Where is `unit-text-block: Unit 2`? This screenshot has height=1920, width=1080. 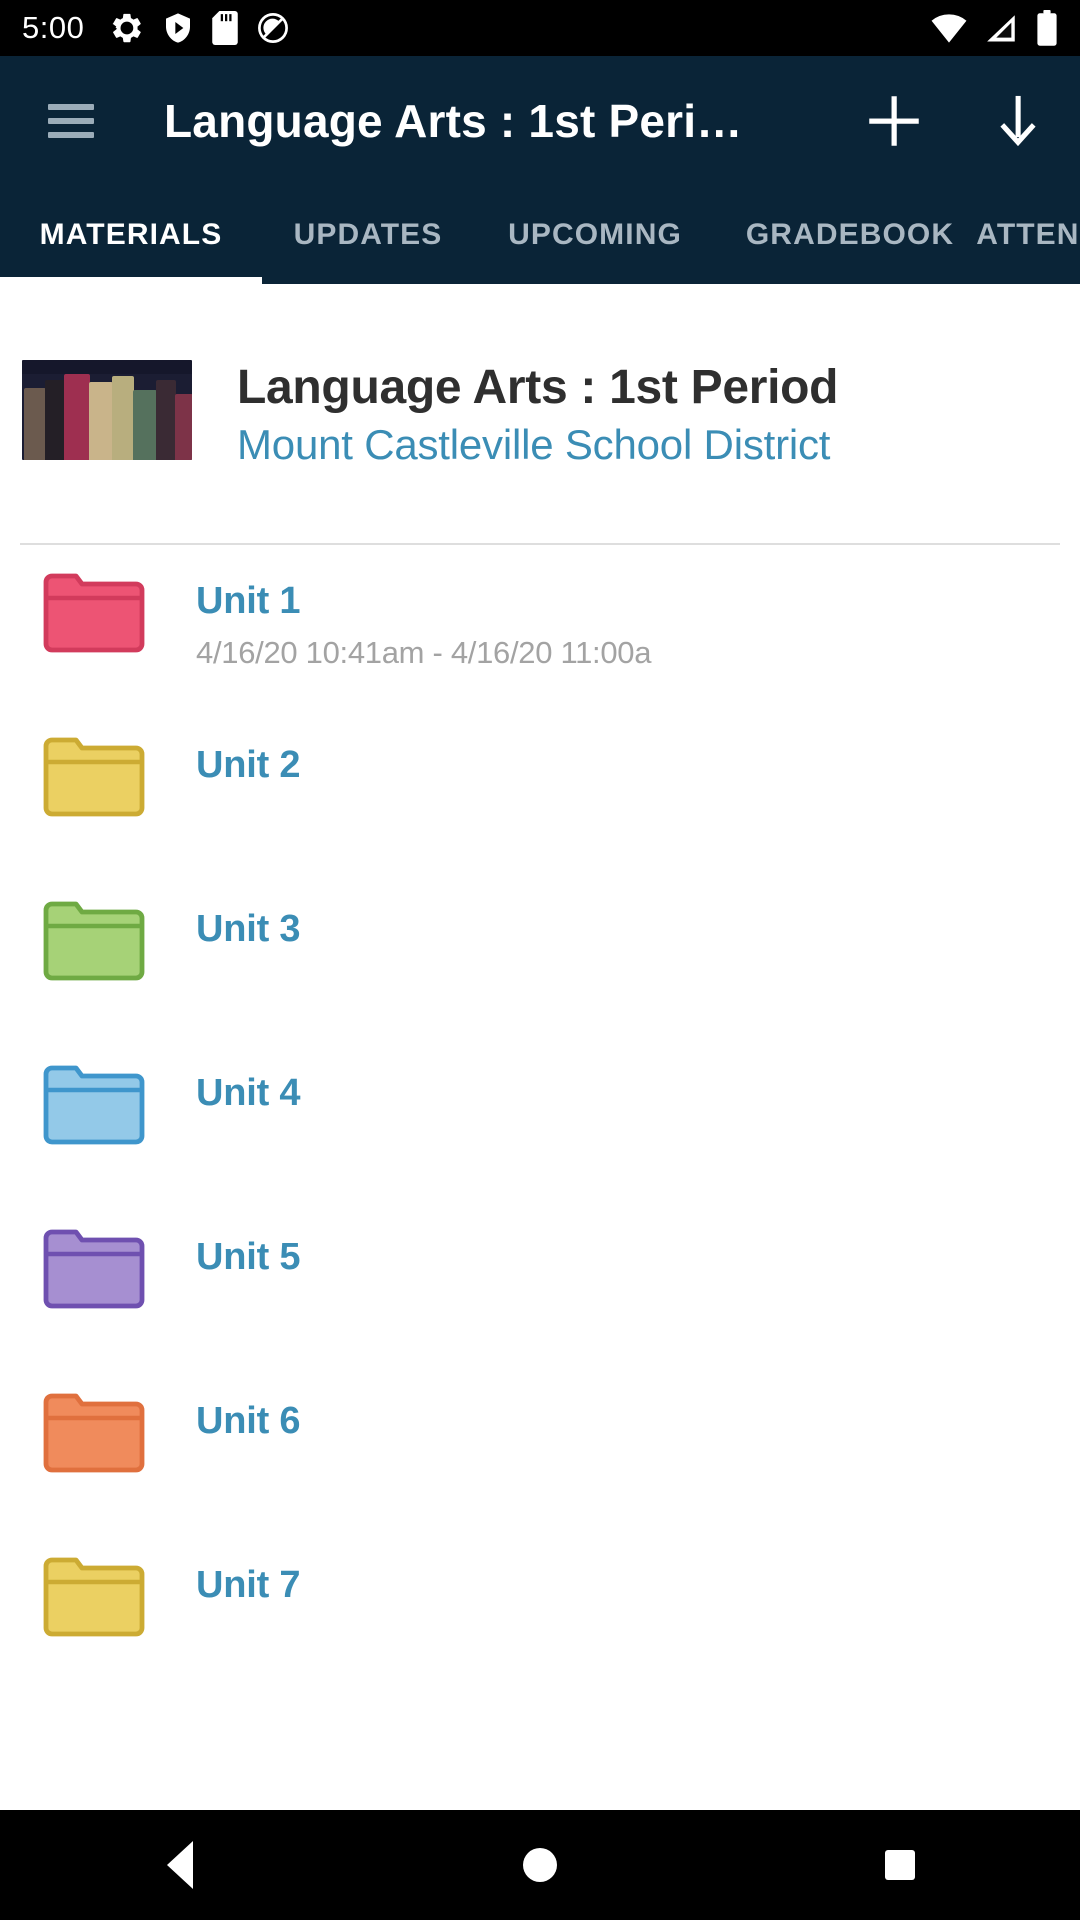 unit-text-block: Unit 2 is located at coordinates (248, 759).